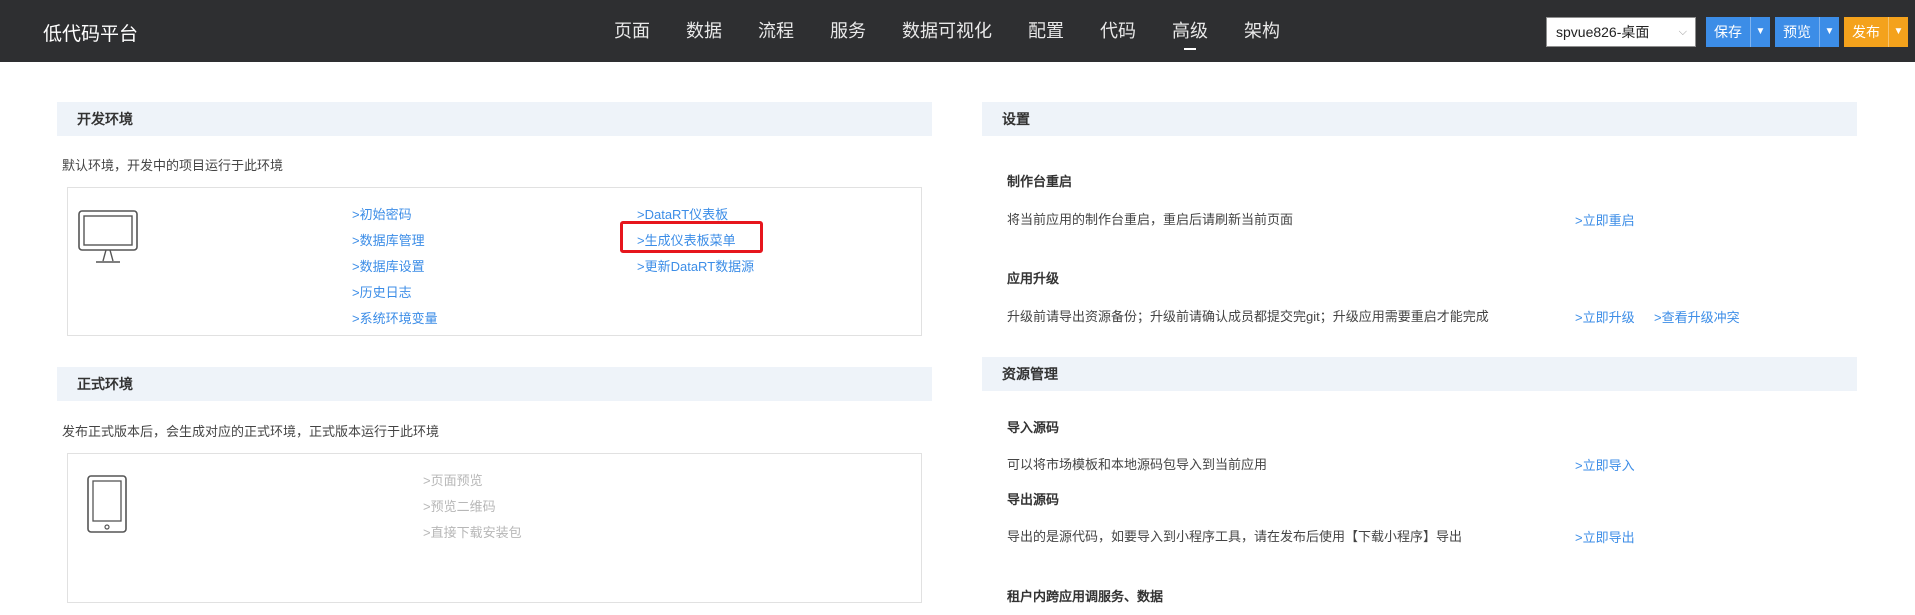  What do you see at coordinates (1190, 31) in the screenshot?
I see `nav-item-advanced: 高级` at bounding box center [1190, 31].